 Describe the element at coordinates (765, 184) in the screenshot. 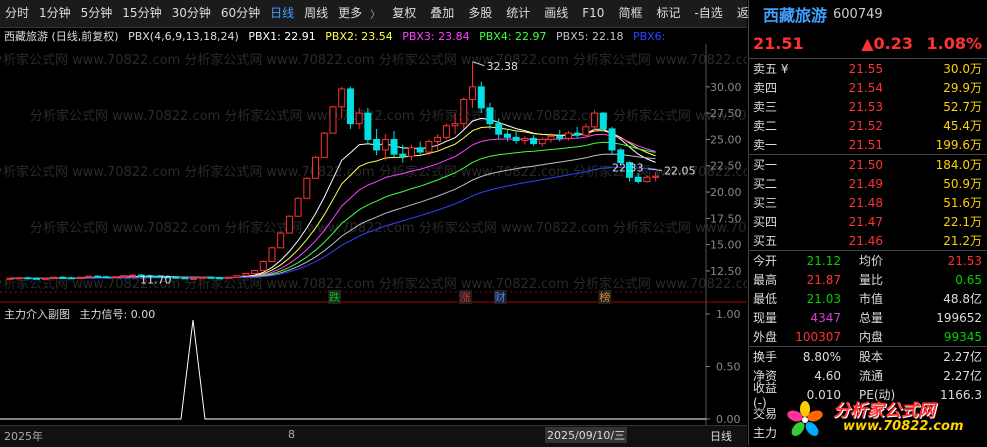

I see `order-level-label: 买二` at that location.